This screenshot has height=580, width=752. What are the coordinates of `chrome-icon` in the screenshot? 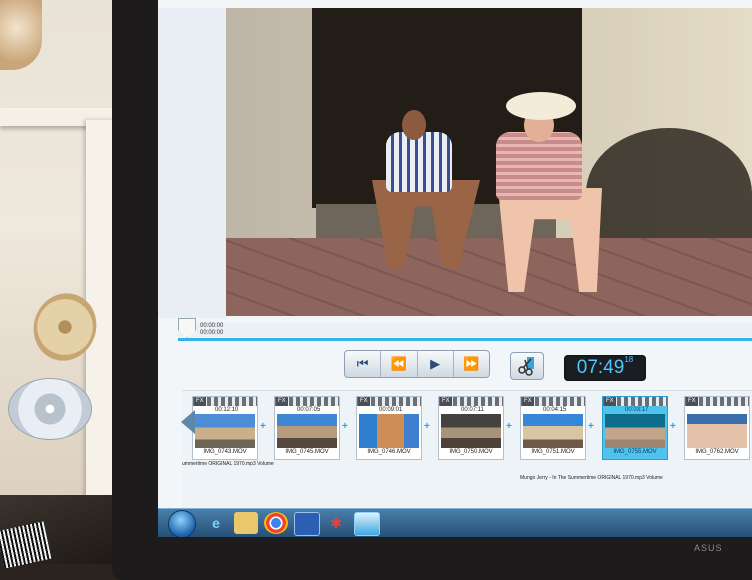 It's located at (276, 523).